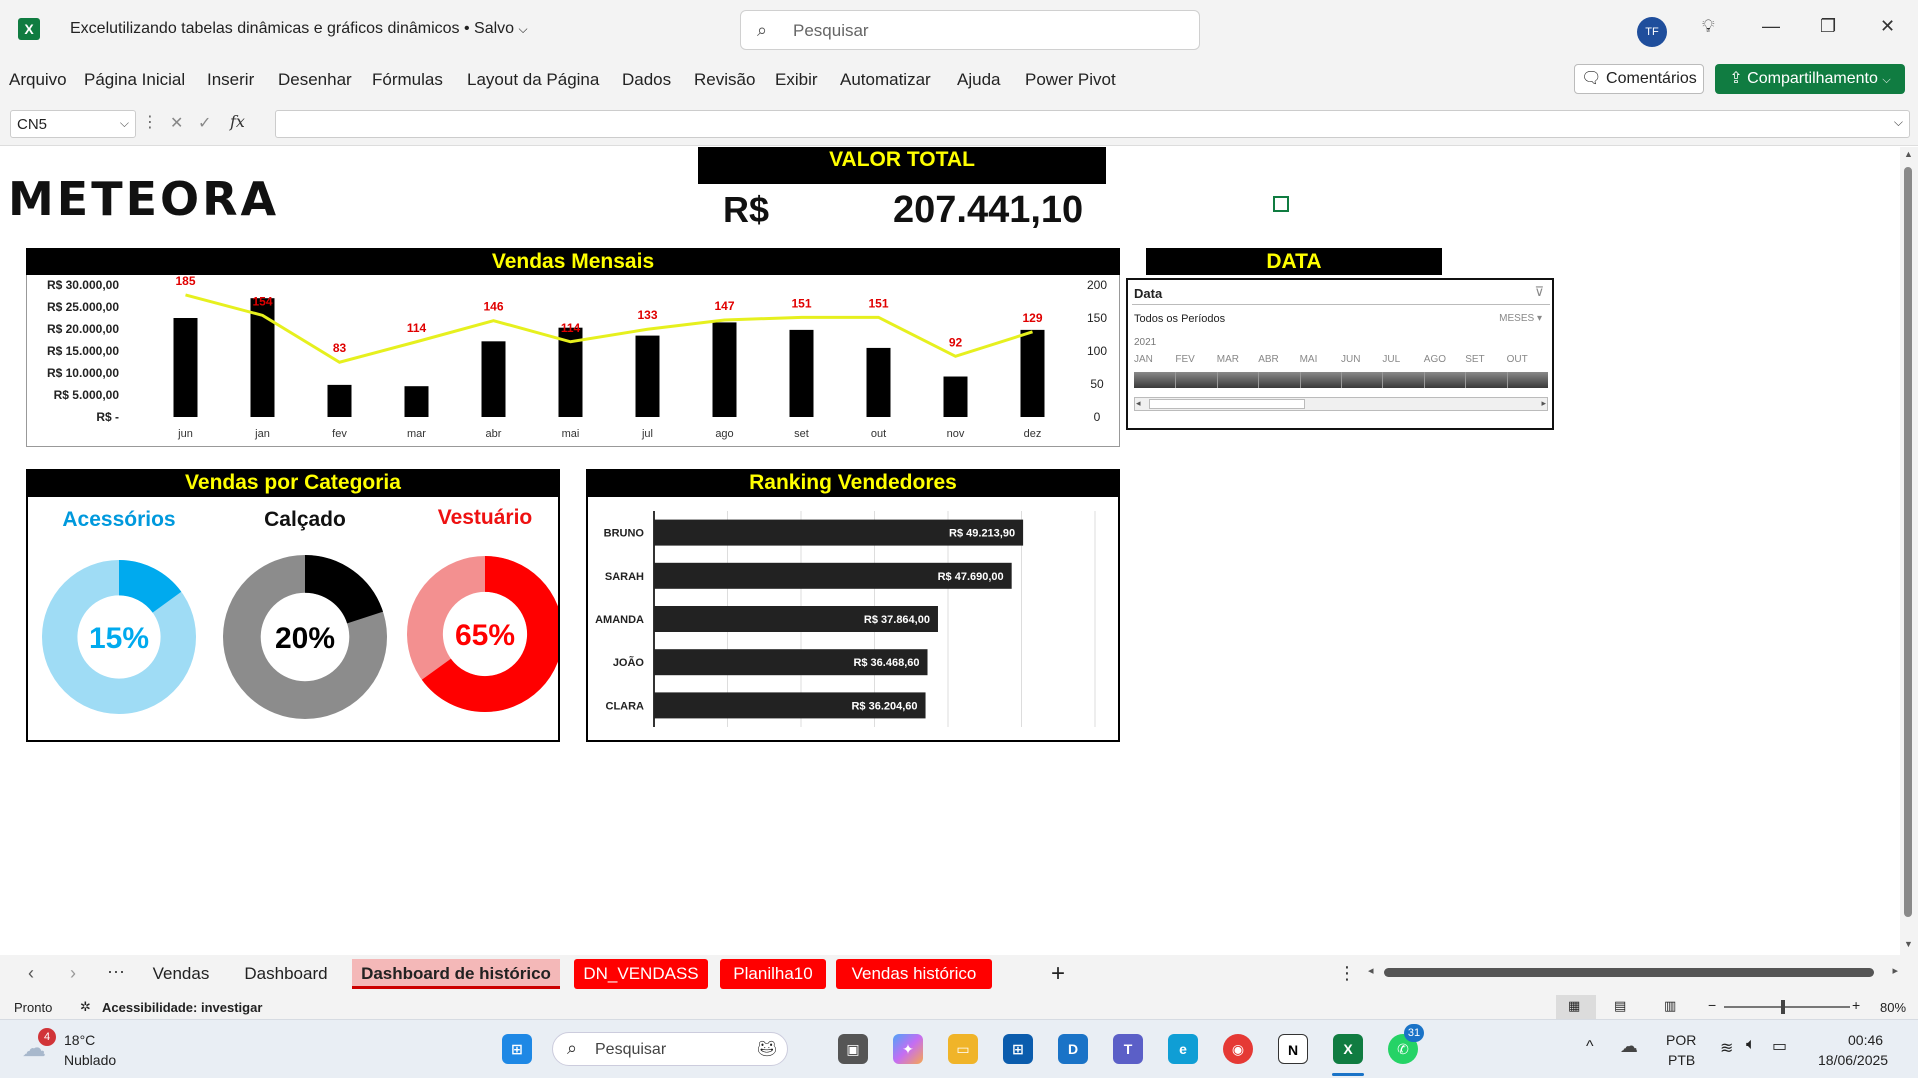  I want to click on enter-icon: ✓, so click(204, 123).